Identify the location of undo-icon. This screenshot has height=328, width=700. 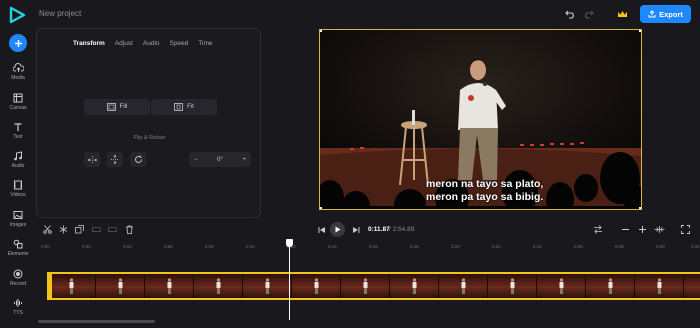
(570, 14).